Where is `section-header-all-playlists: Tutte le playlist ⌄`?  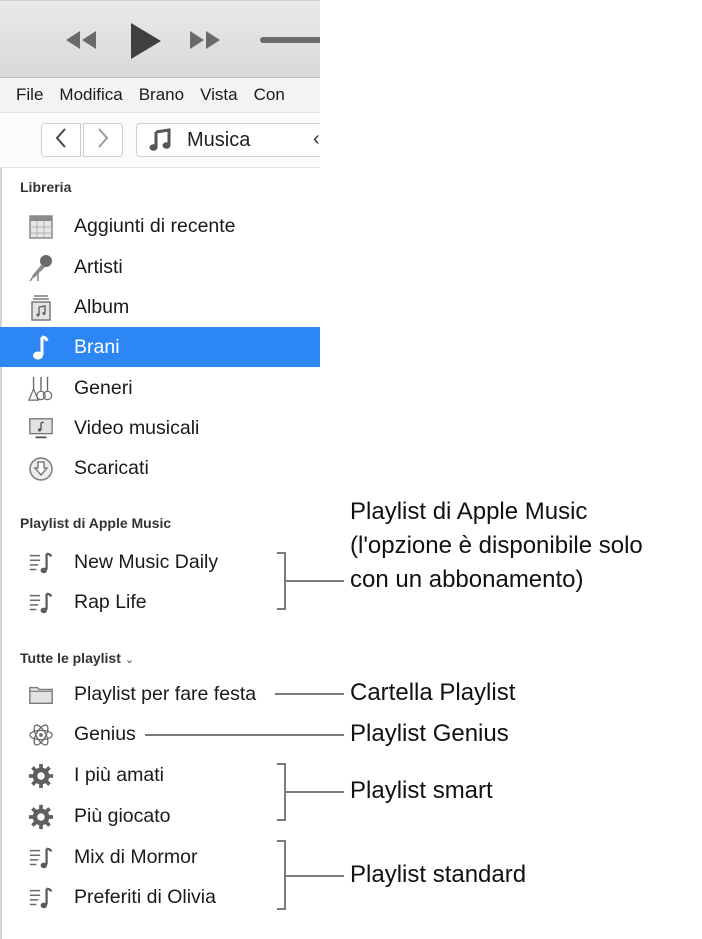
section-header-all-playlists: Tutte le playlist ⌄ is located at coordinates (77, 658).